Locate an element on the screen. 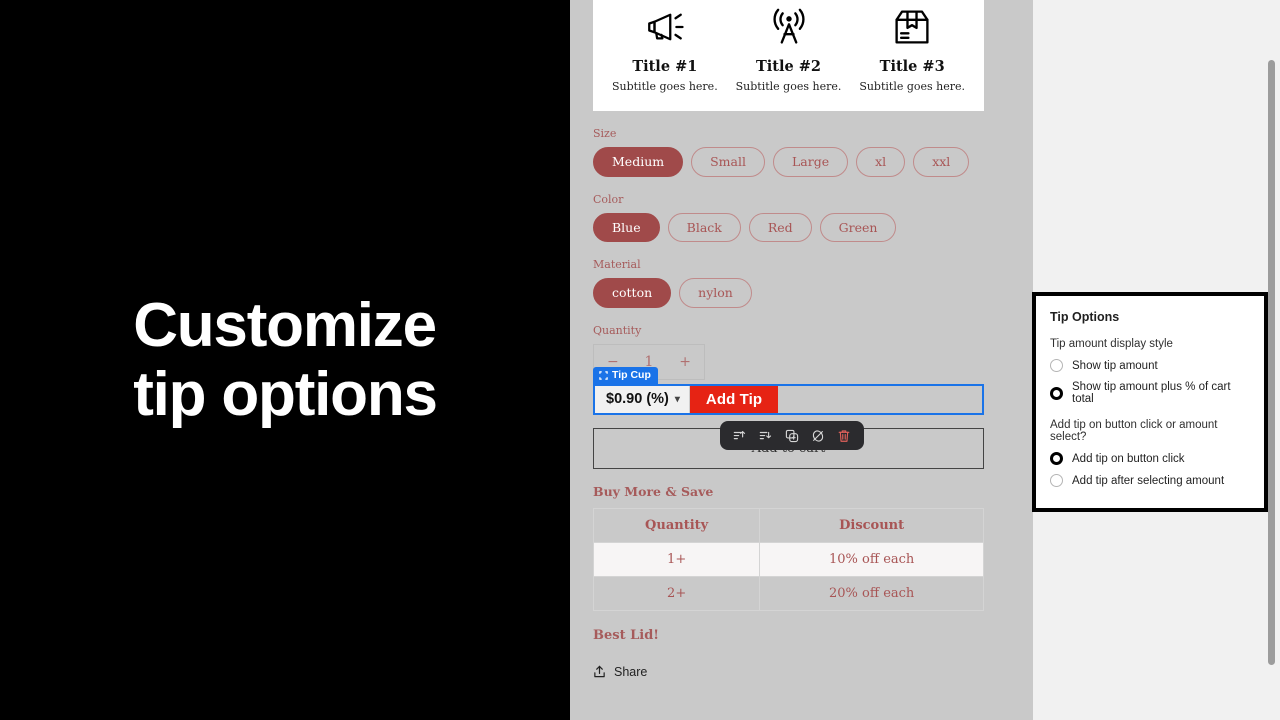  settings-scrollbar is located at coordinates (1271, 362).